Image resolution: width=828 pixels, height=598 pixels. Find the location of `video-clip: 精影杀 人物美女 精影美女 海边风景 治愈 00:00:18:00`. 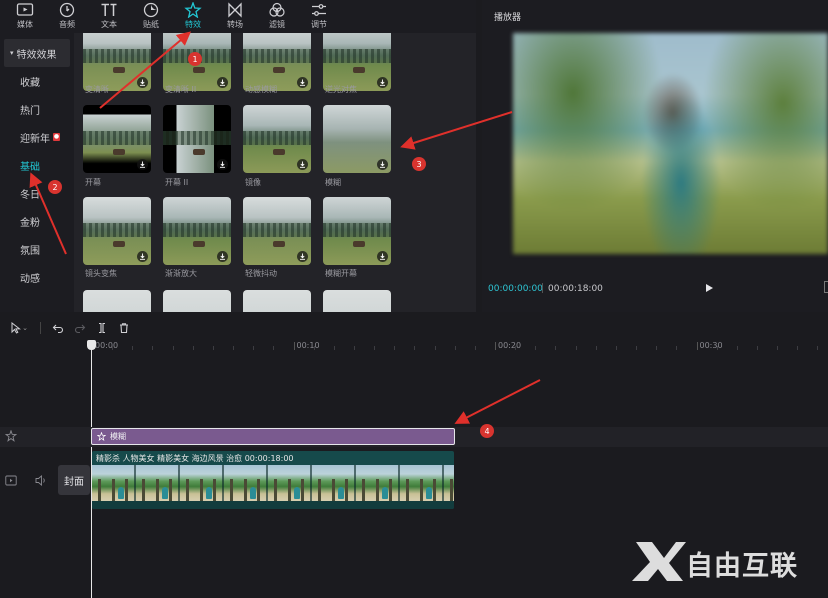

video-clip: 精影杀 人物美女 精影美女 海边风景 治愈 00:00:18:00 is located at coordinates (273, 480).